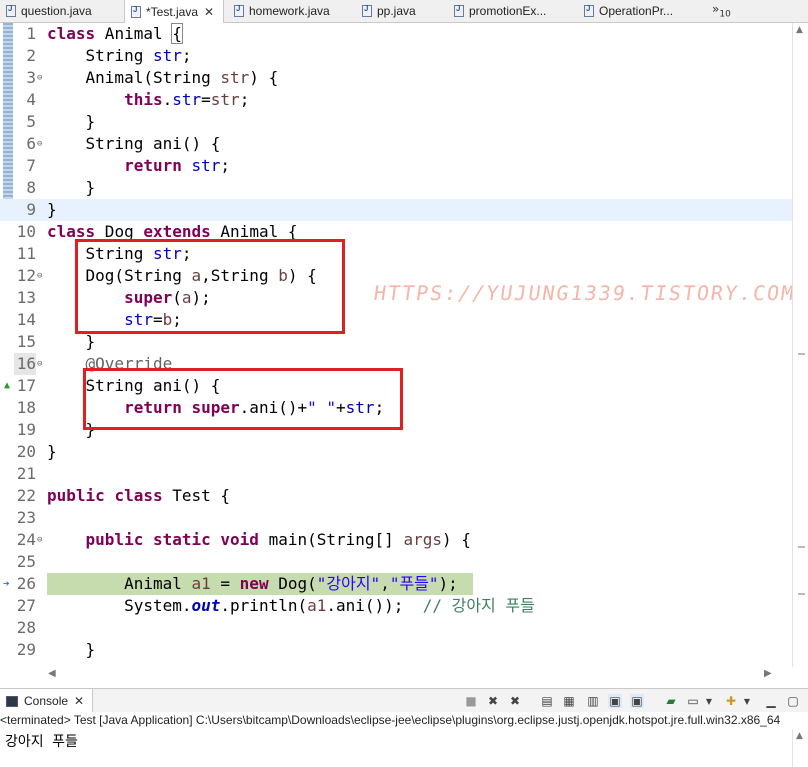 Image resolution: width=808 pixels, height=767 pixels. What do you see at coordinates (41, 742) in the screenshot?
I see `console-output: 강아지 푸들` at bounding box center [41, 742].